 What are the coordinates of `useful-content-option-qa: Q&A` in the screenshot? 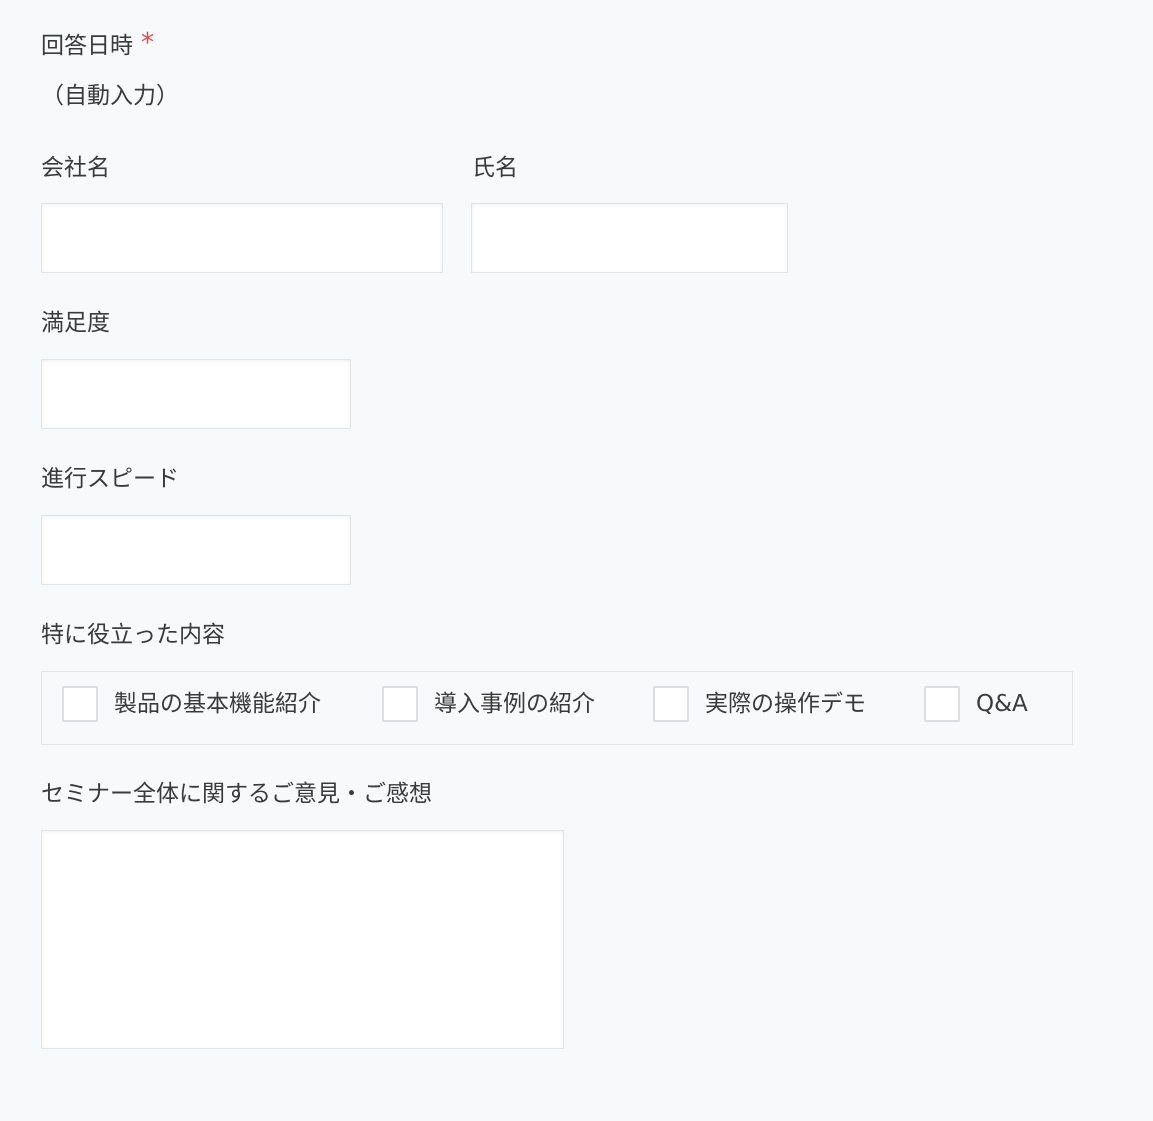 It's located at (976, 704).